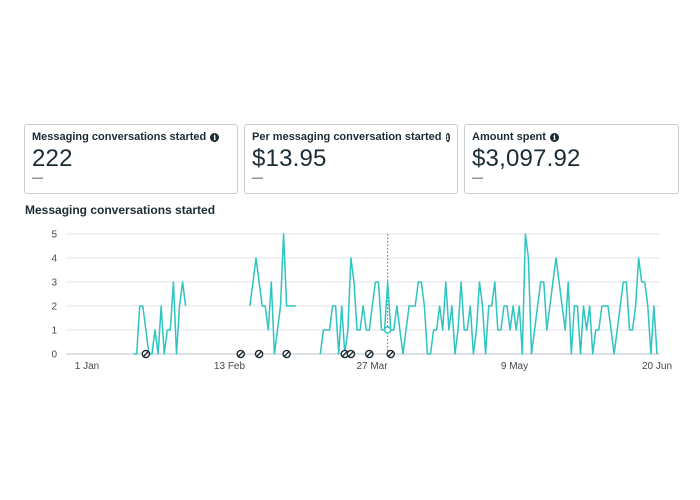  I want to click on y-tick-label: 0, so click(54, 355).